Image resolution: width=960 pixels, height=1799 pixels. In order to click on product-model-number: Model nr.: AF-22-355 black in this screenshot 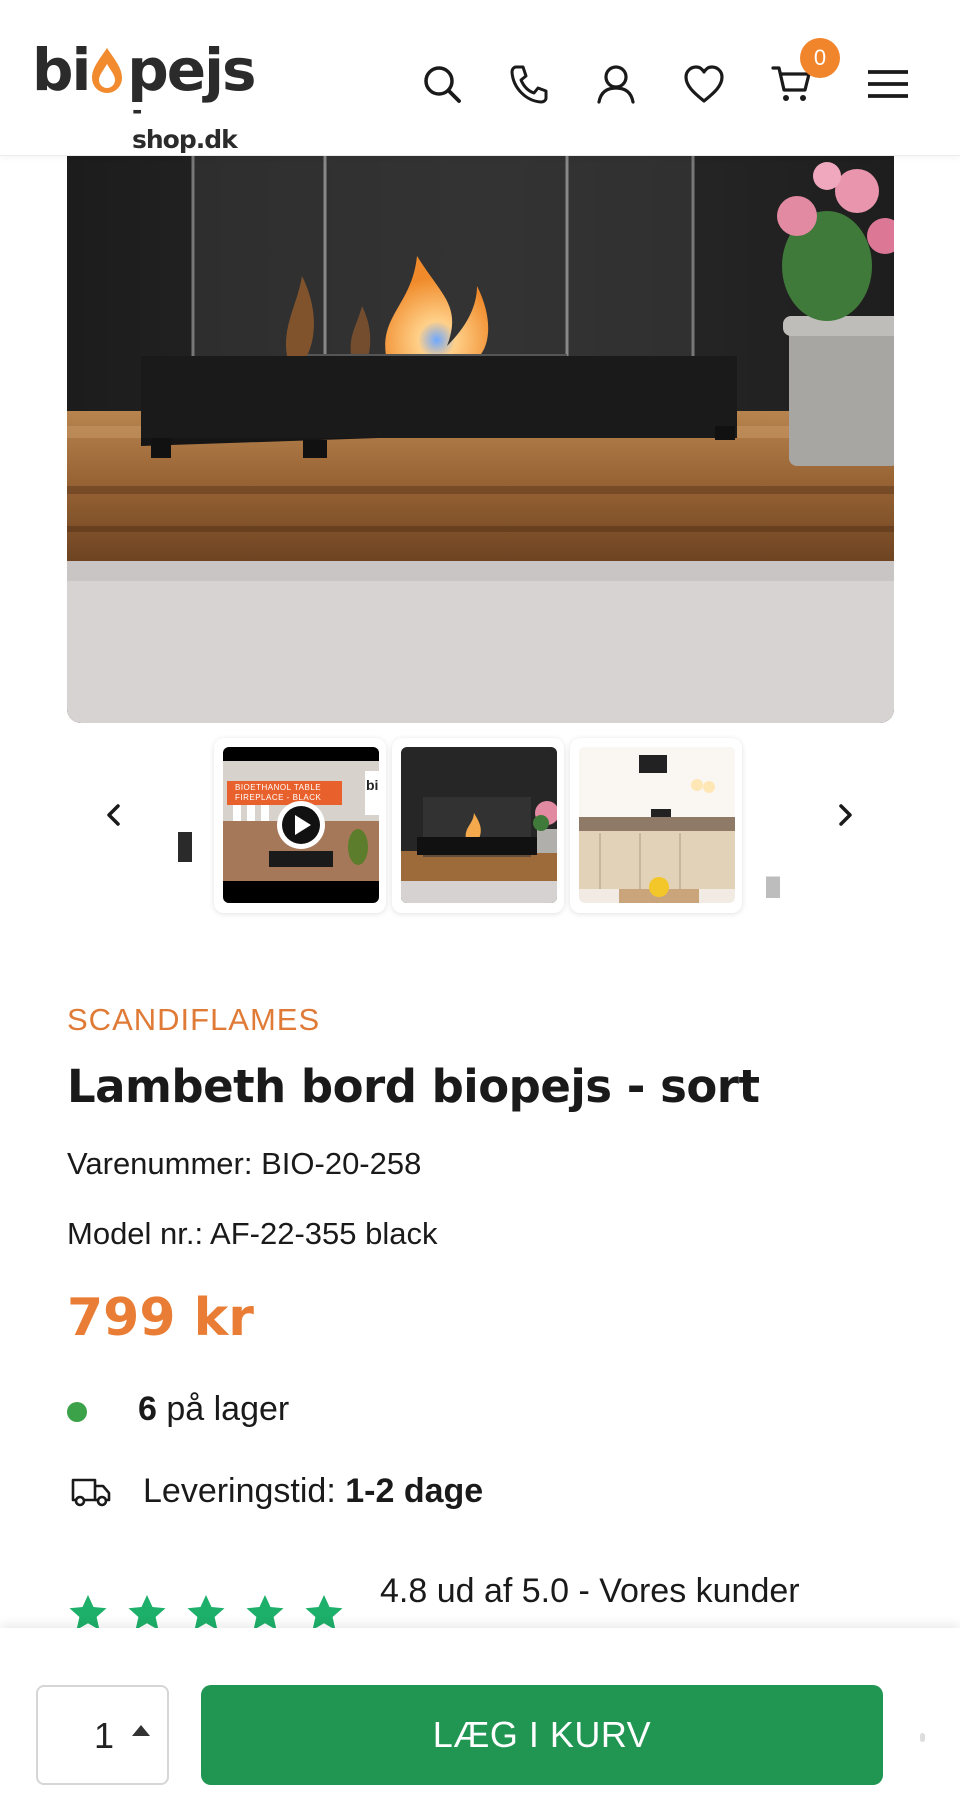, I will do `click(252, 1233)`.